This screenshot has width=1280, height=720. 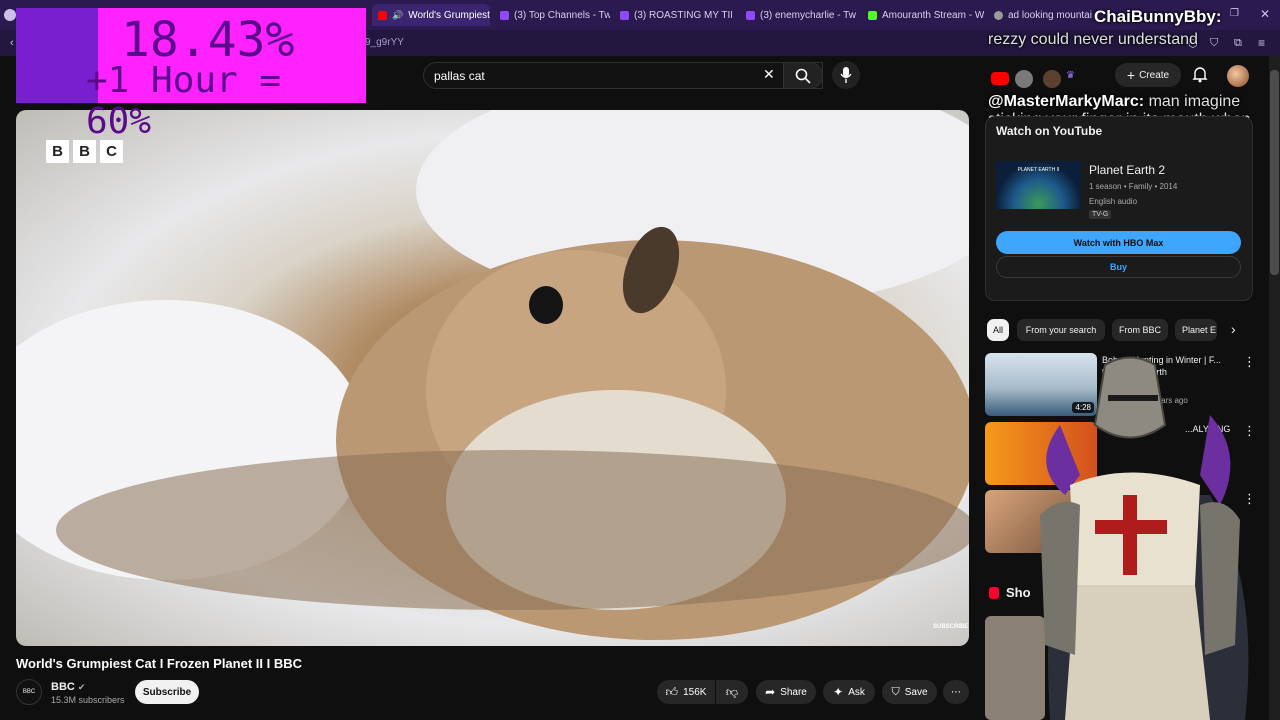 I want to click on channel-avatar: BBC, so click(x=29, y=692).